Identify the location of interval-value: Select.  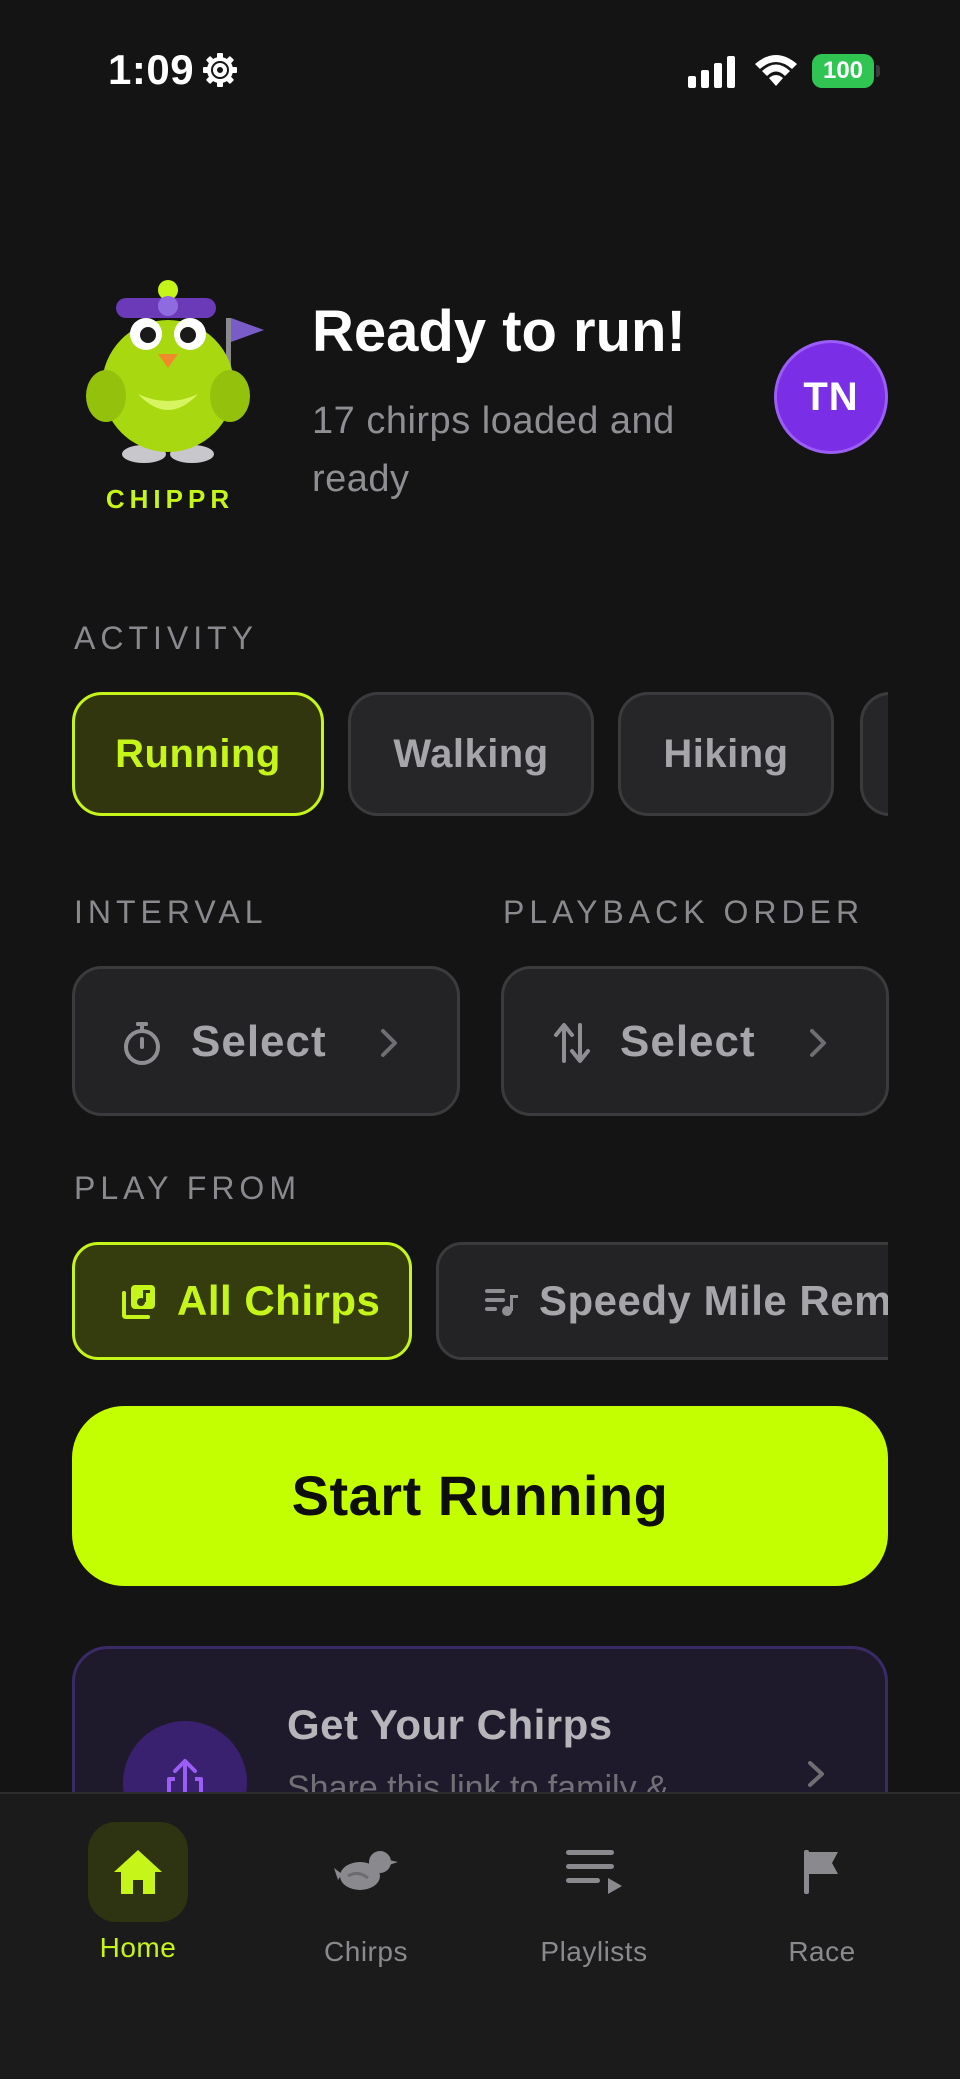
(259, 1041).